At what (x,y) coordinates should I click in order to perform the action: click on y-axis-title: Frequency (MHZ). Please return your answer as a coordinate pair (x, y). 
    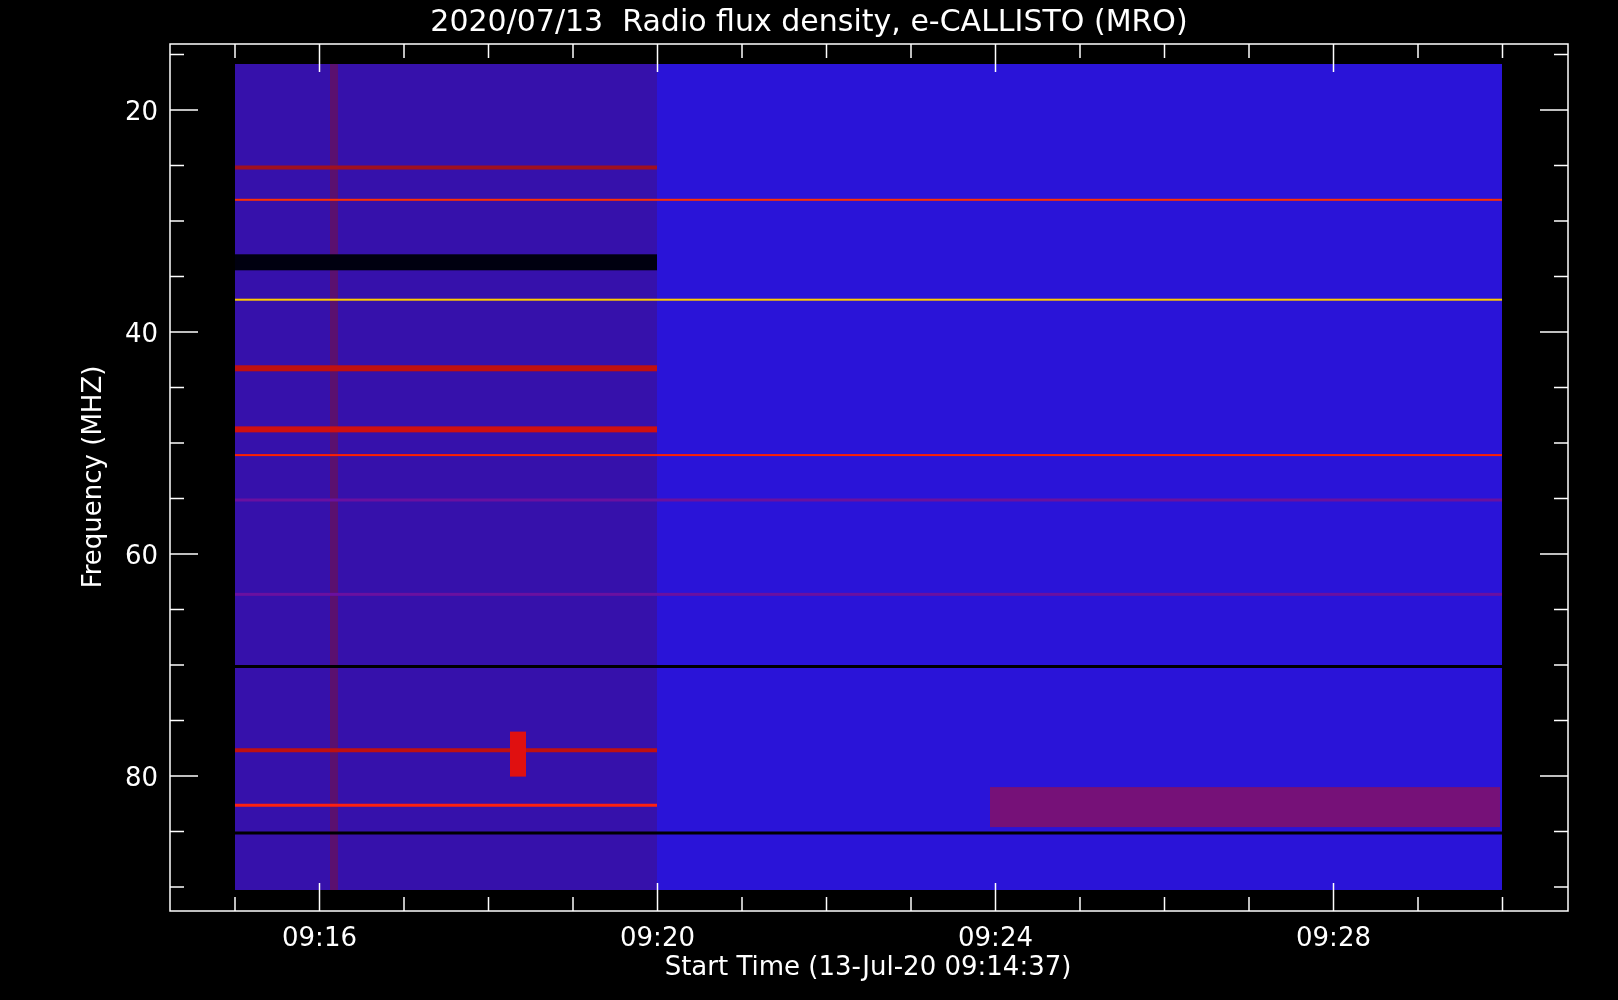
    Looking at the image, I should click on (92, 477).